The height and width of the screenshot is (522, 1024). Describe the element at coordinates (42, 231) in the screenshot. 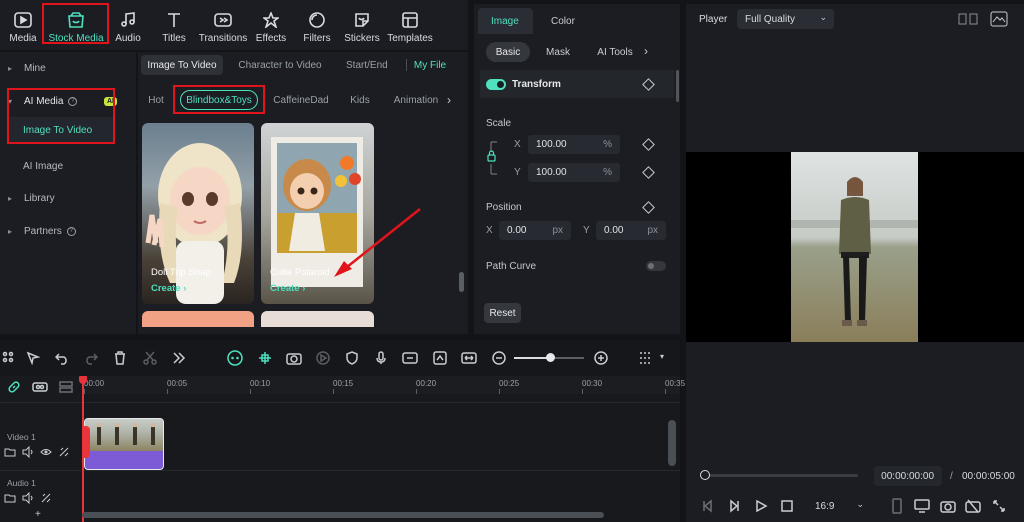

I see `sidebar-item-partners: ▸ Partners ?` at that location.